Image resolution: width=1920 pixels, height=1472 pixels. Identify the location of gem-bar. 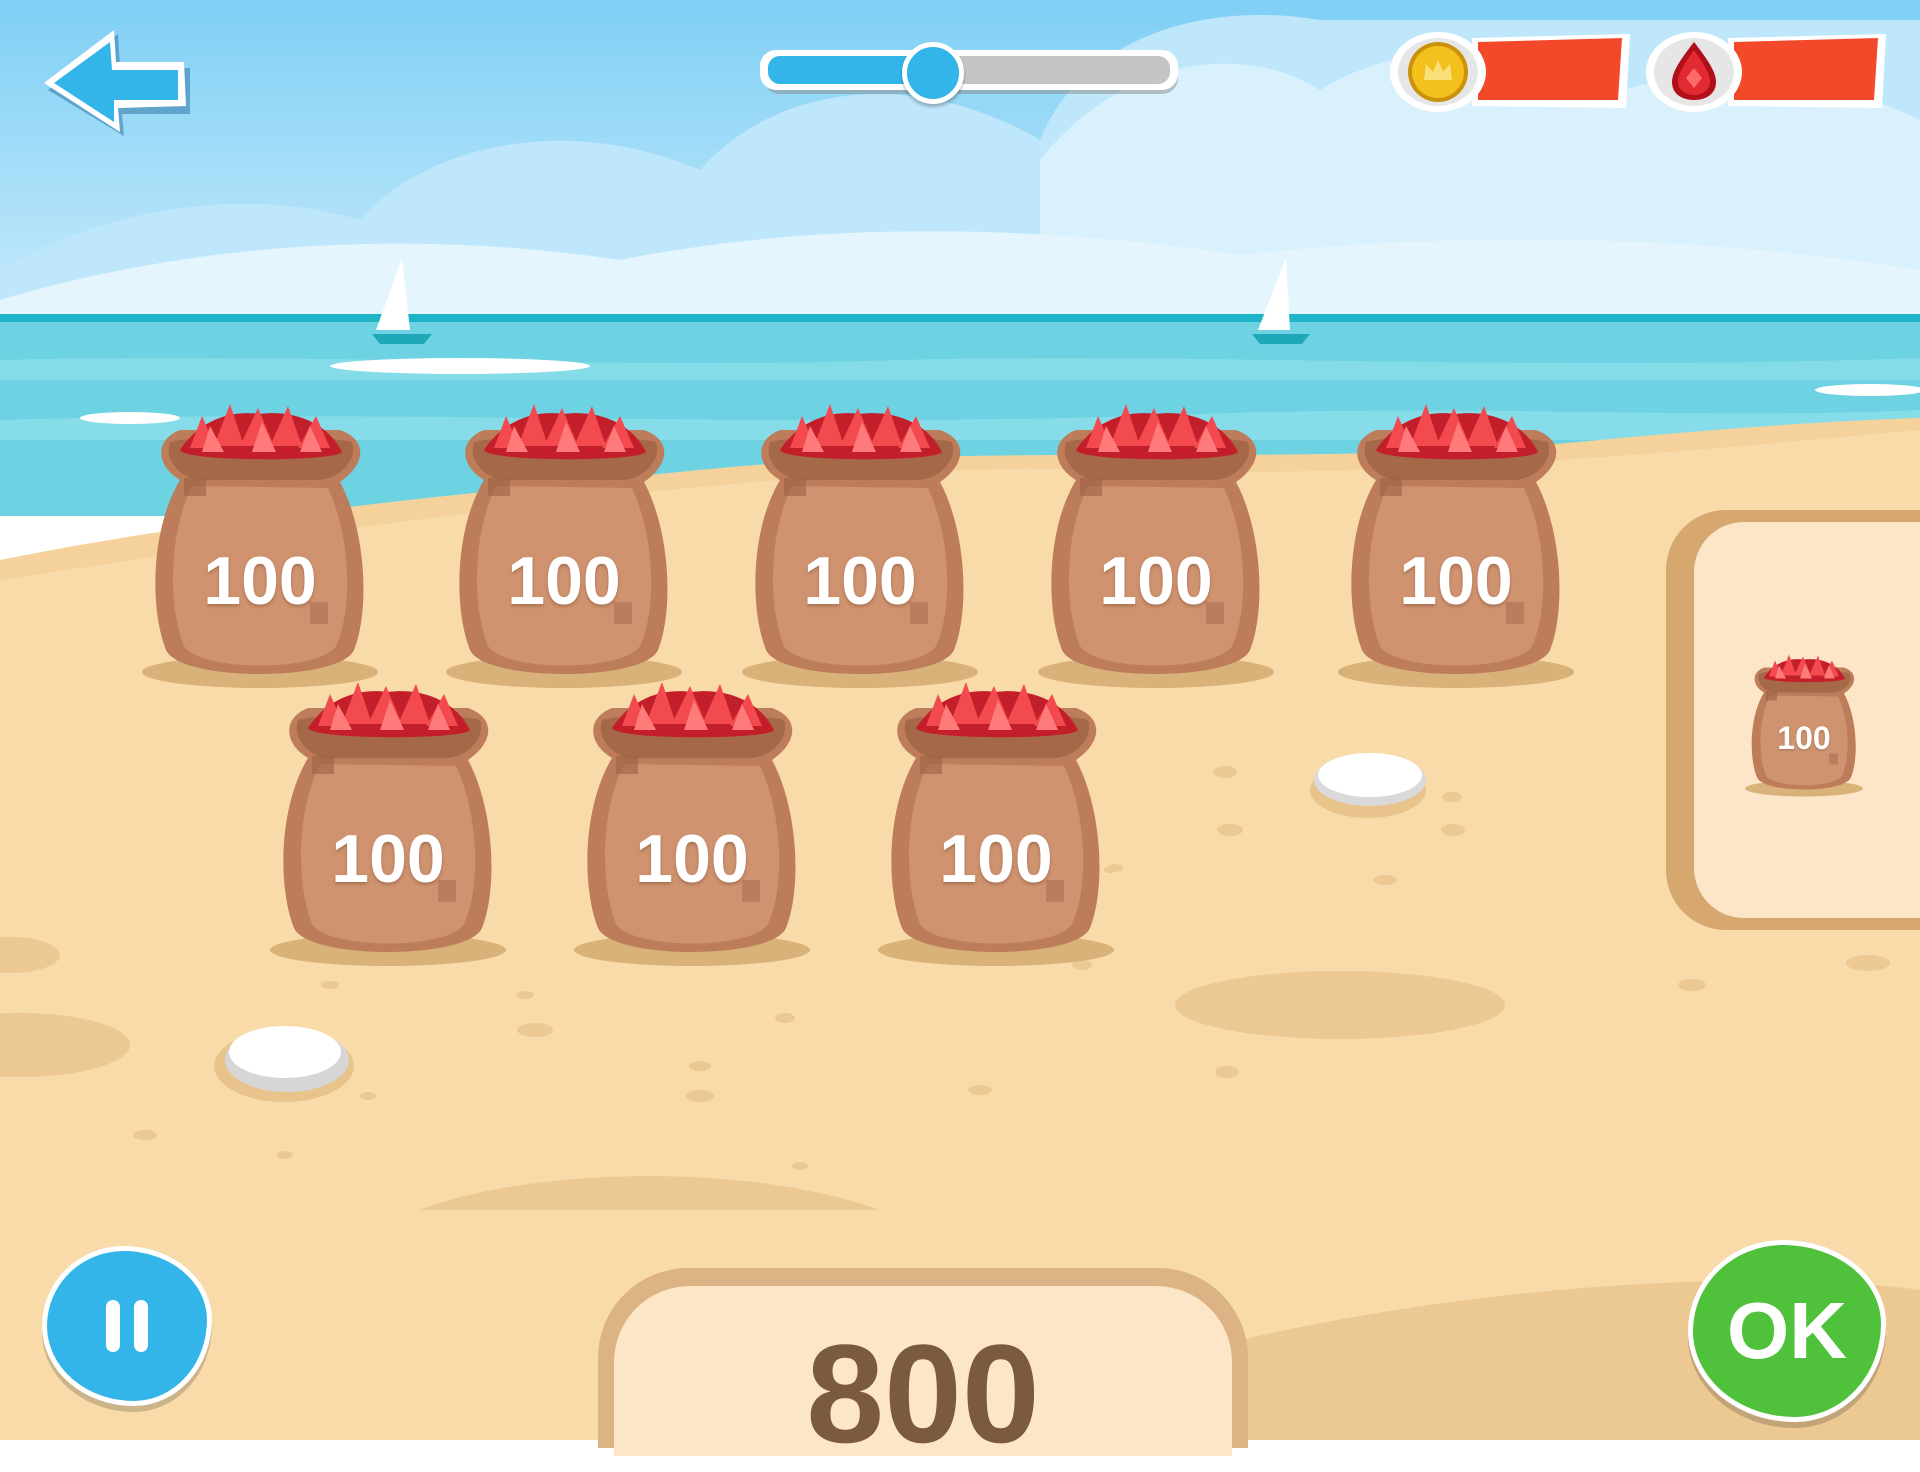
(1806, 69).